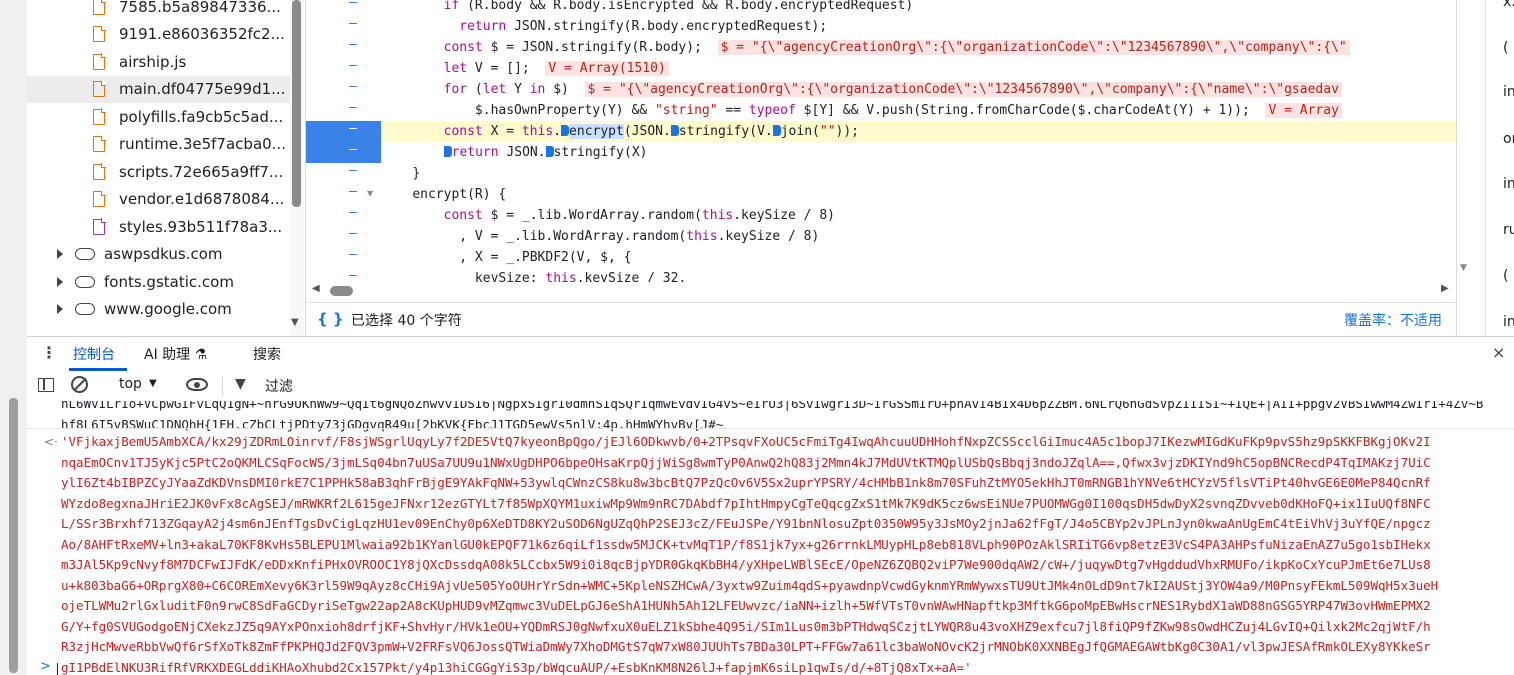  I want to click on tab-search: 搜索, so click(267, 354).